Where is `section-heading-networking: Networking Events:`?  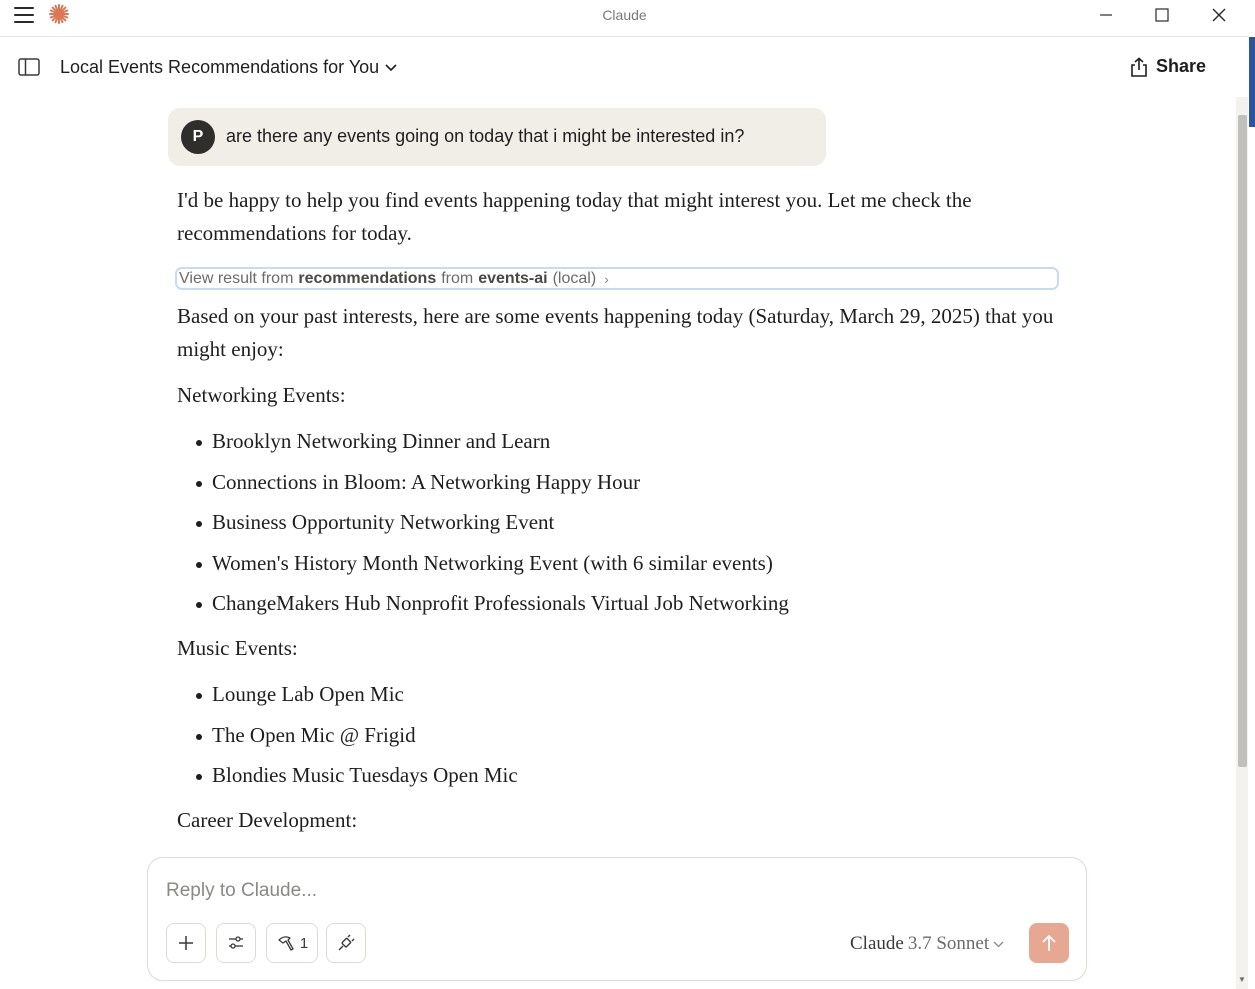 section-heading-networking: Networking Events: is located at coordinates (261, 395).